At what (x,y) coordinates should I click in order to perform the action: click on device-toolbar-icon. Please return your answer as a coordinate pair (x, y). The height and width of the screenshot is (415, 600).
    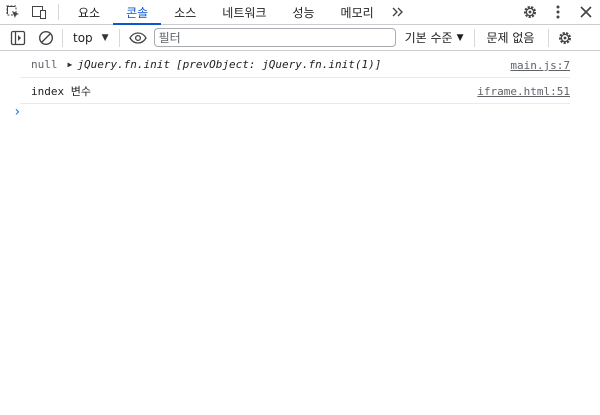
    Looking at the image, I should click on (39, 12).